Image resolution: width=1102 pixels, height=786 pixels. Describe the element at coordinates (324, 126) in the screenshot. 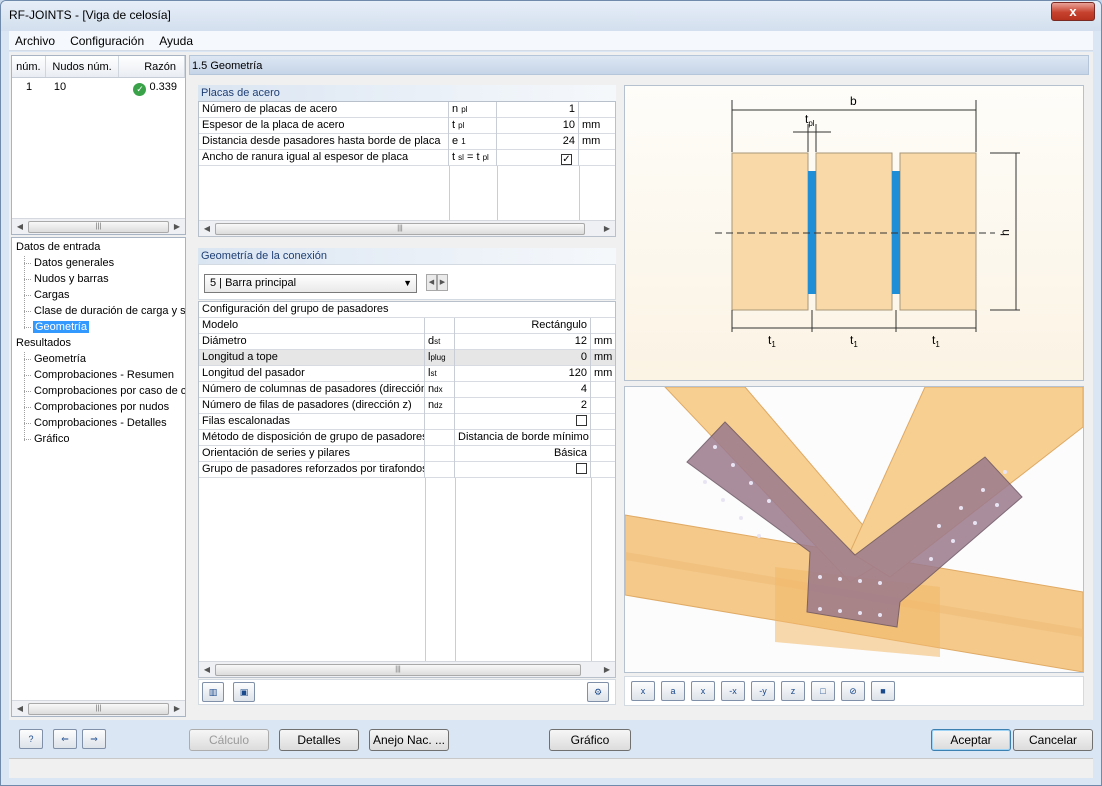

I see `param-name: Espesor de la placa de acero` at that location.